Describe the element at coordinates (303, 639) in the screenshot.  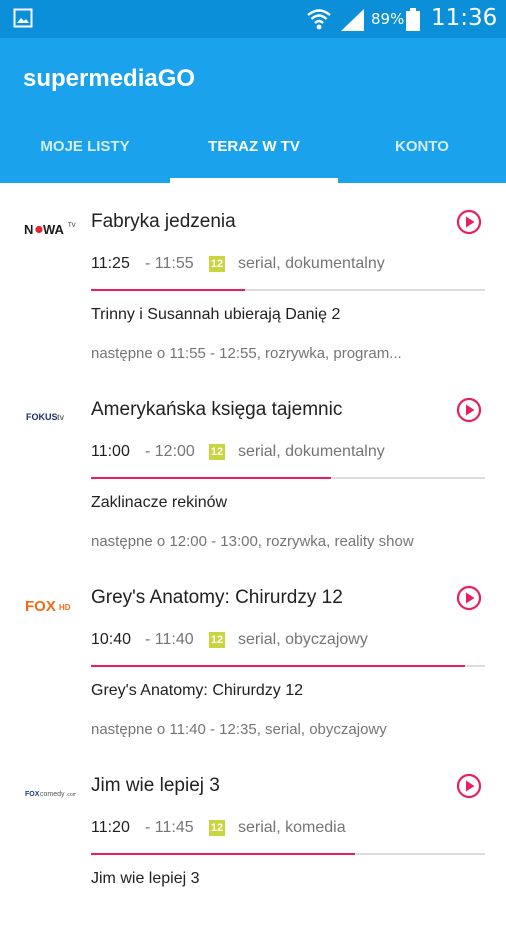
I see `program-genre: serial, obyczajowy` at that location.